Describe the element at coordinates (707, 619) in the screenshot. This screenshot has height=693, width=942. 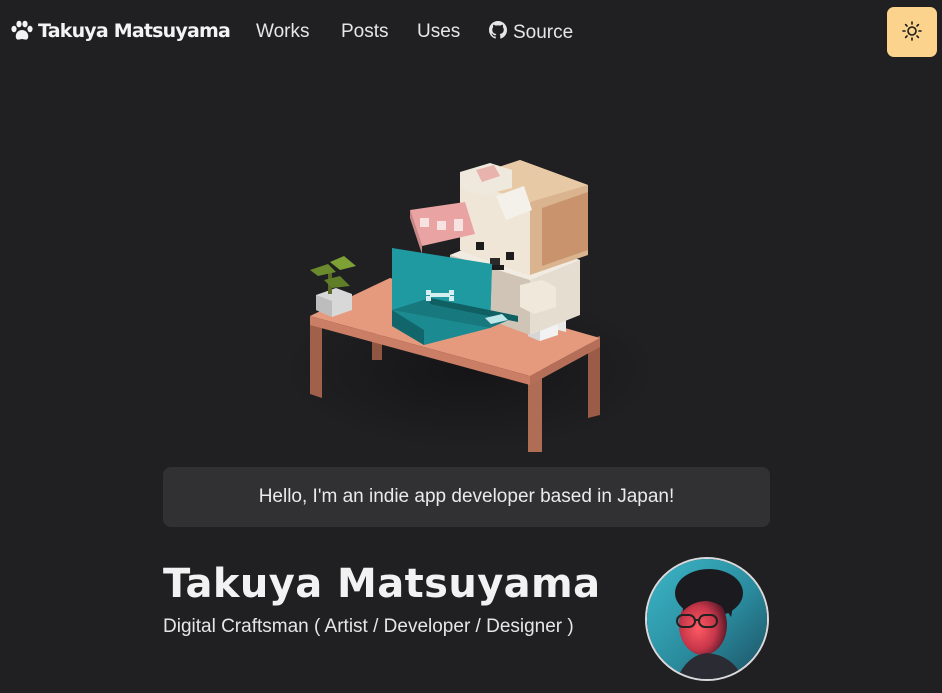
I see `avatar` at that location.